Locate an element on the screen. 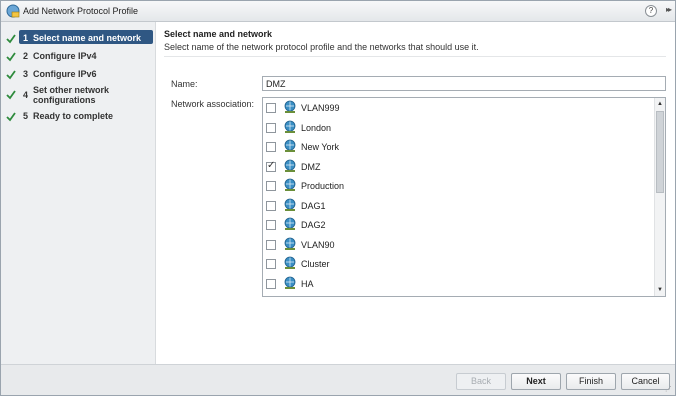  window-title: Add Network Protocol Profile is located at coordinates (81, 11).